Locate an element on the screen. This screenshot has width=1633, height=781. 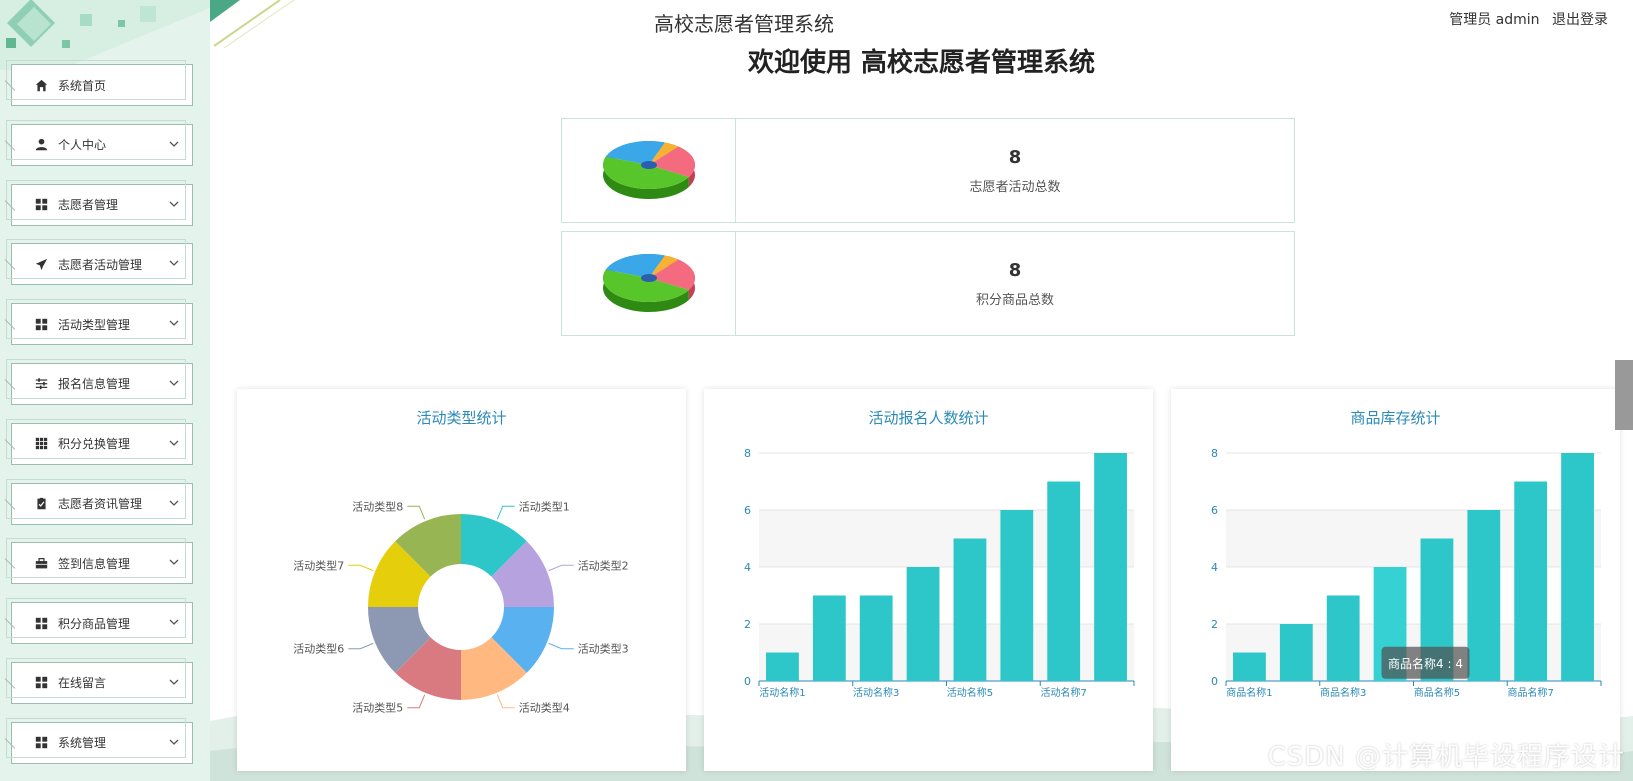
y-tick-label: 2 is located at coordinates (747, 624).